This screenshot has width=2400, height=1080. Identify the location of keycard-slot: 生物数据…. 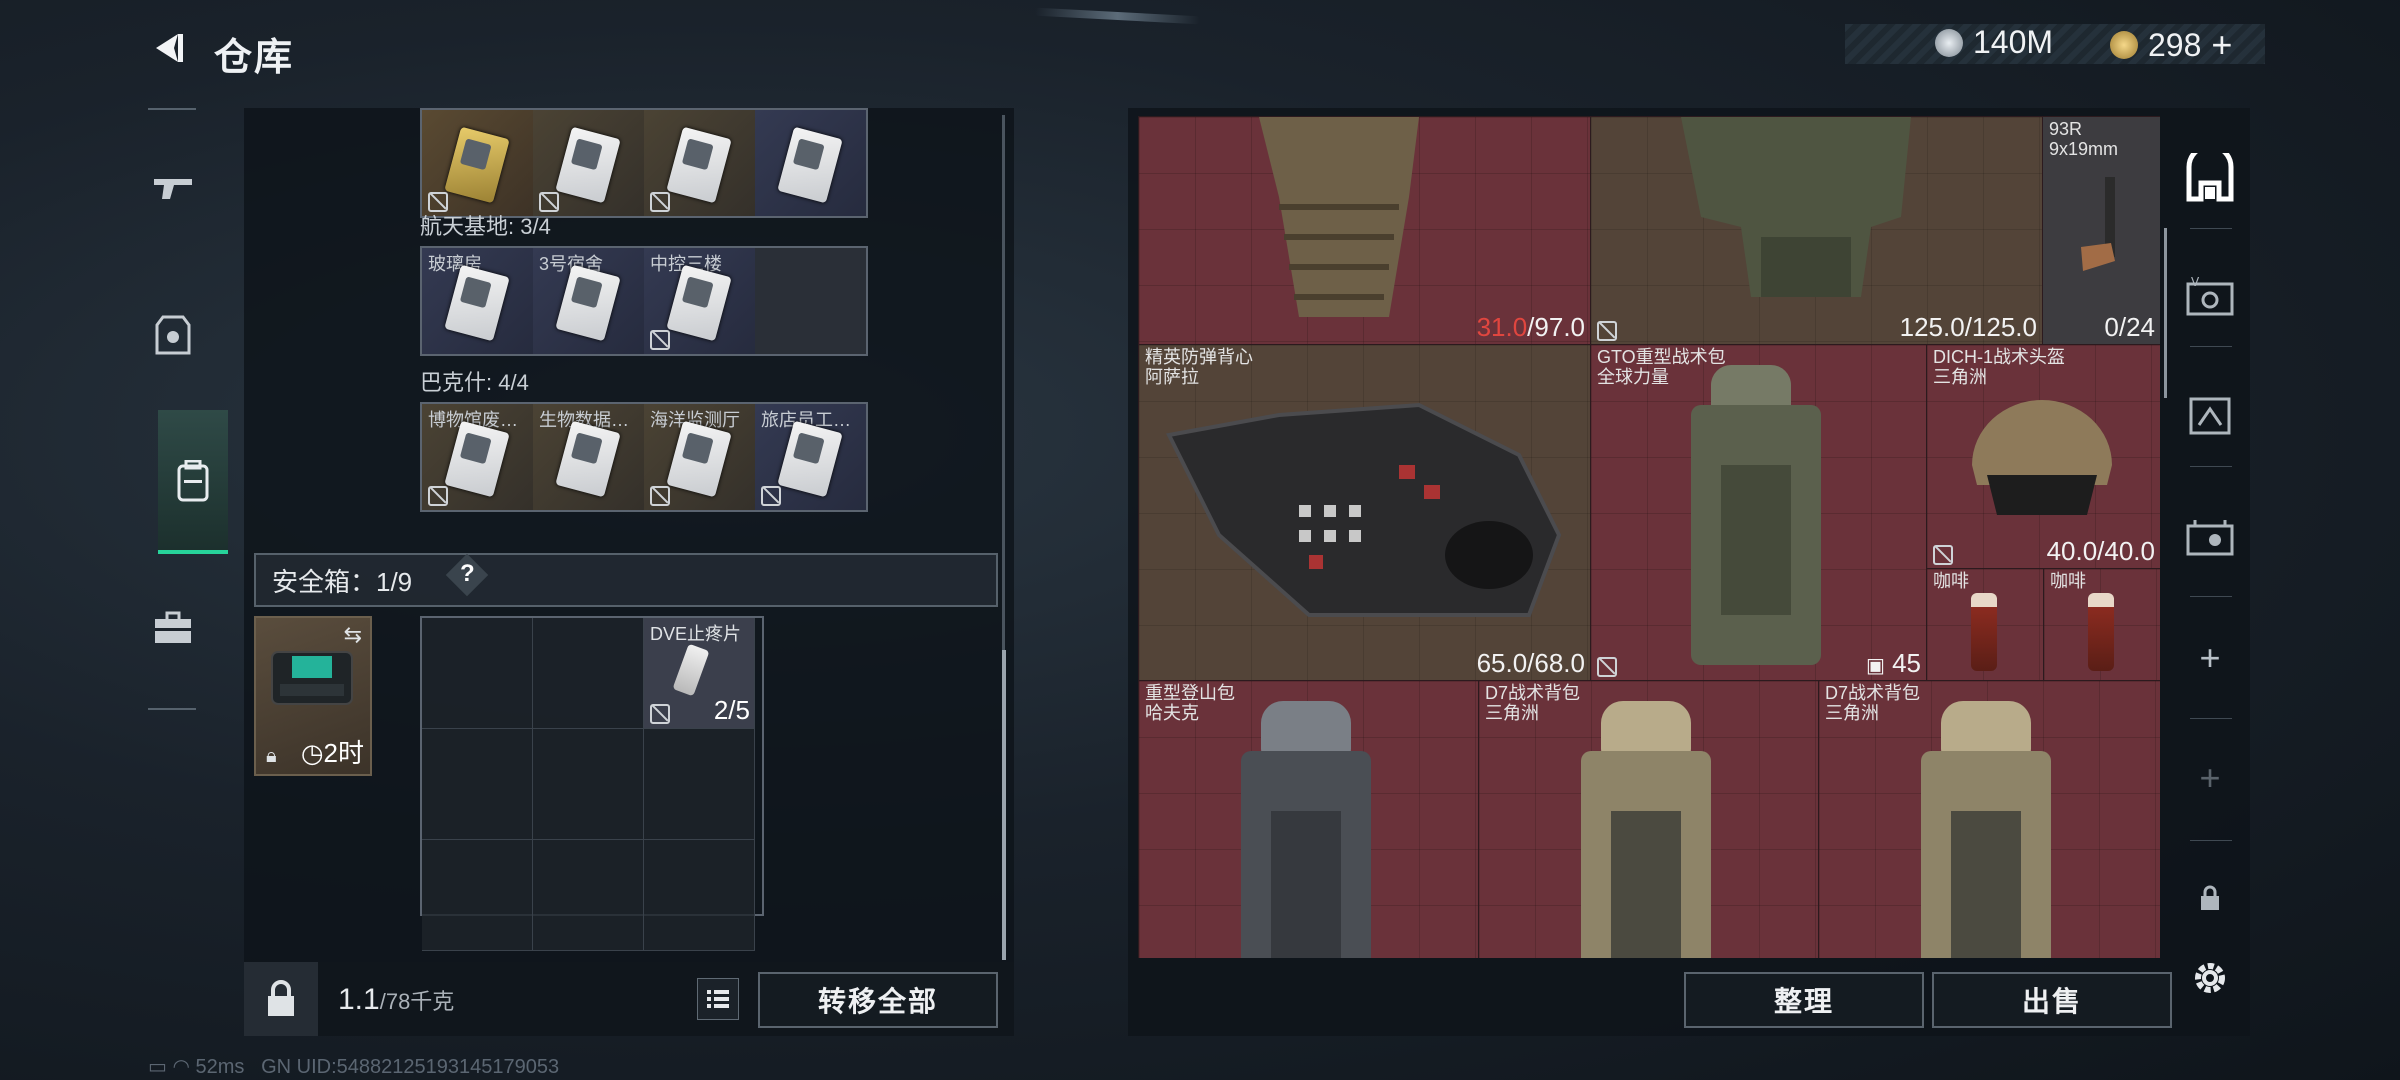
(589, 457).